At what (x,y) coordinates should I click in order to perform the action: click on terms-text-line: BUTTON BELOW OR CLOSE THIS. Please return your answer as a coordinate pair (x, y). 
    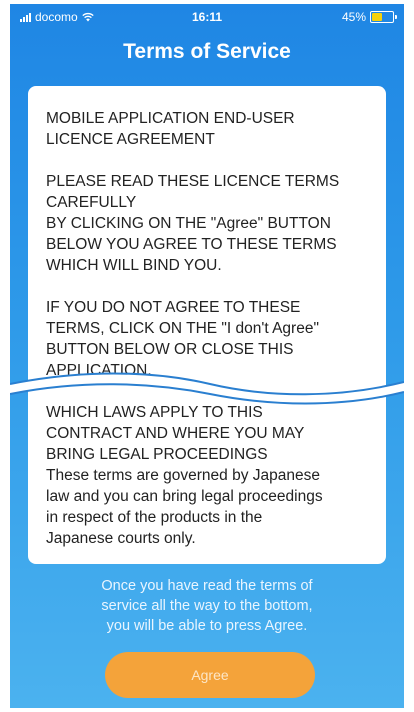
    Looking at the image, I should click on (170, 349).